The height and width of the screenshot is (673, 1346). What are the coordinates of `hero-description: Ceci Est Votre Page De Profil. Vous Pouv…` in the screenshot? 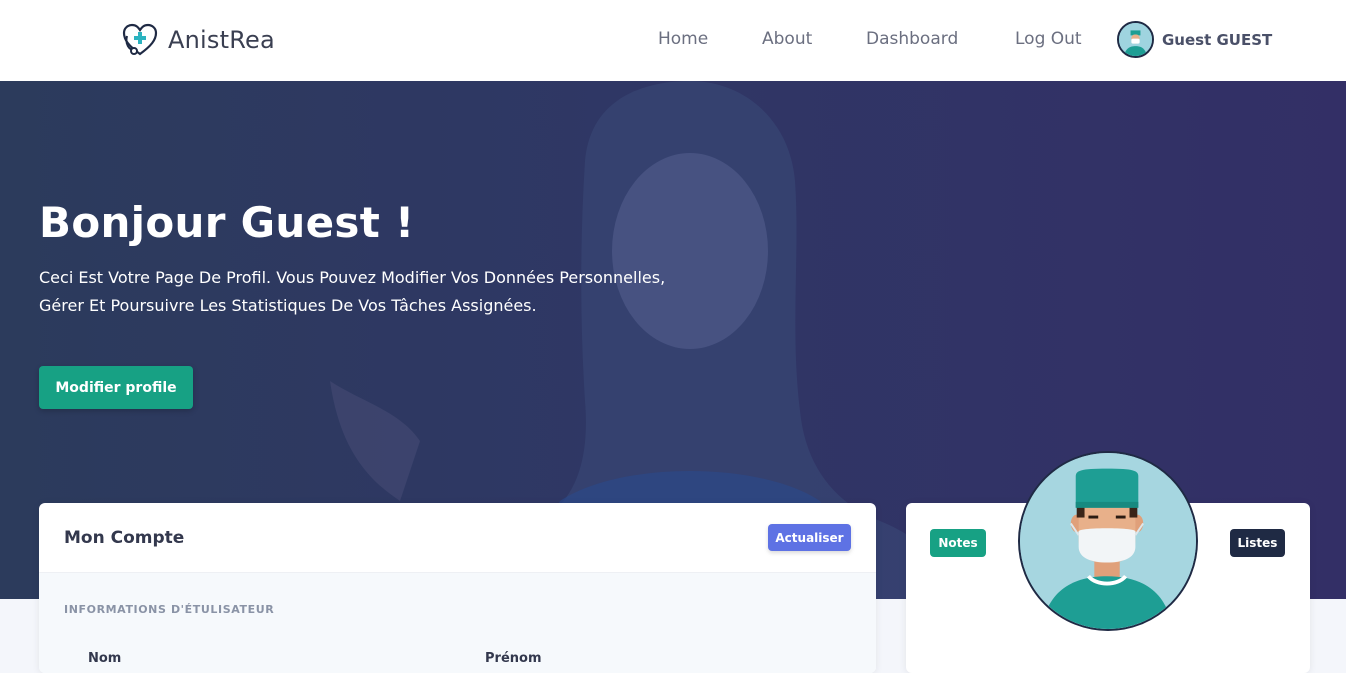 It's located at (359, 292).